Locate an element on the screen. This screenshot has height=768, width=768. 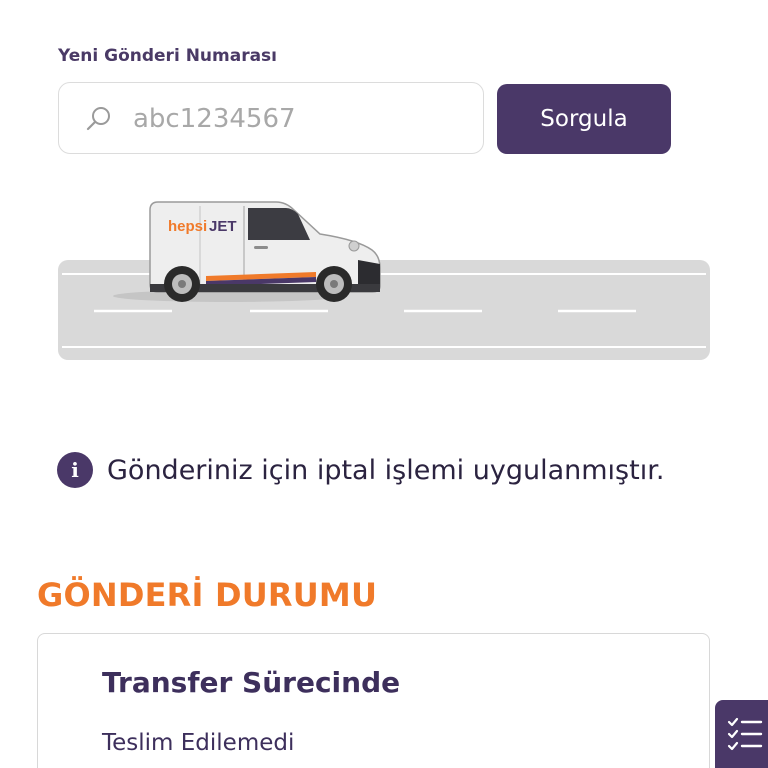
search-box is located at coordinates (271, 118).